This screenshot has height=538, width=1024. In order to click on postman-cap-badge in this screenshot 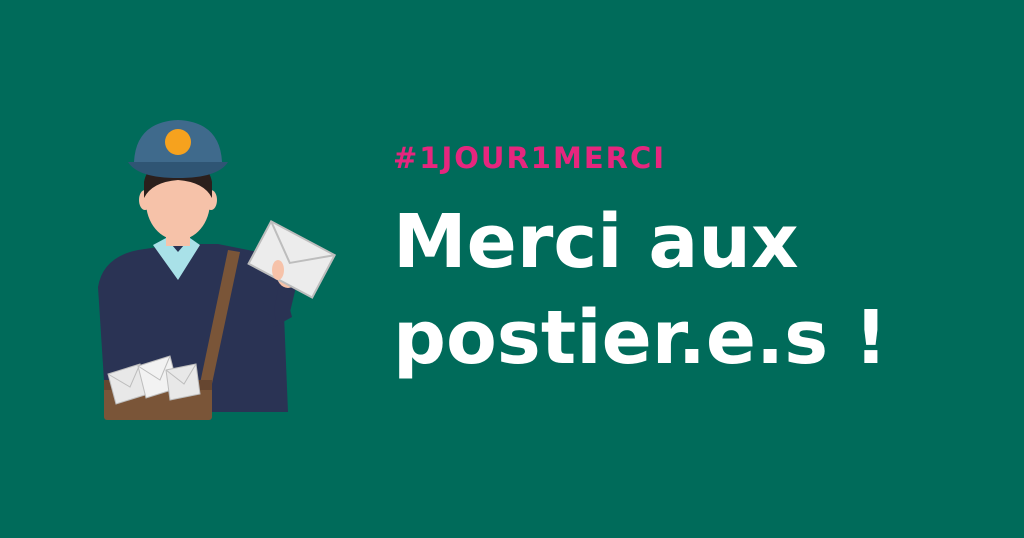, I will do `click(178, 142)`.